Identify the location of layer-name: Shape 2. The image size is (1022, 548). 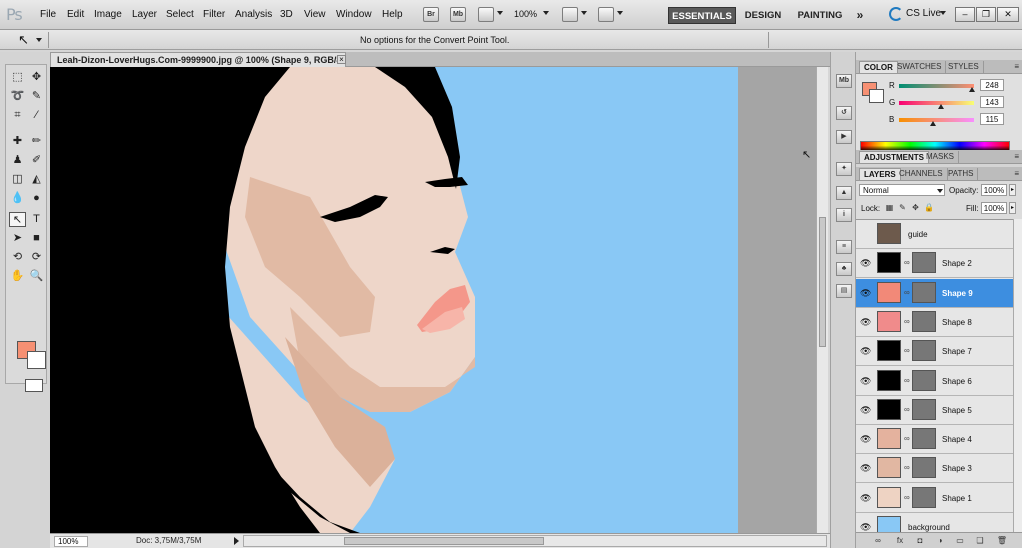
(957, 263).